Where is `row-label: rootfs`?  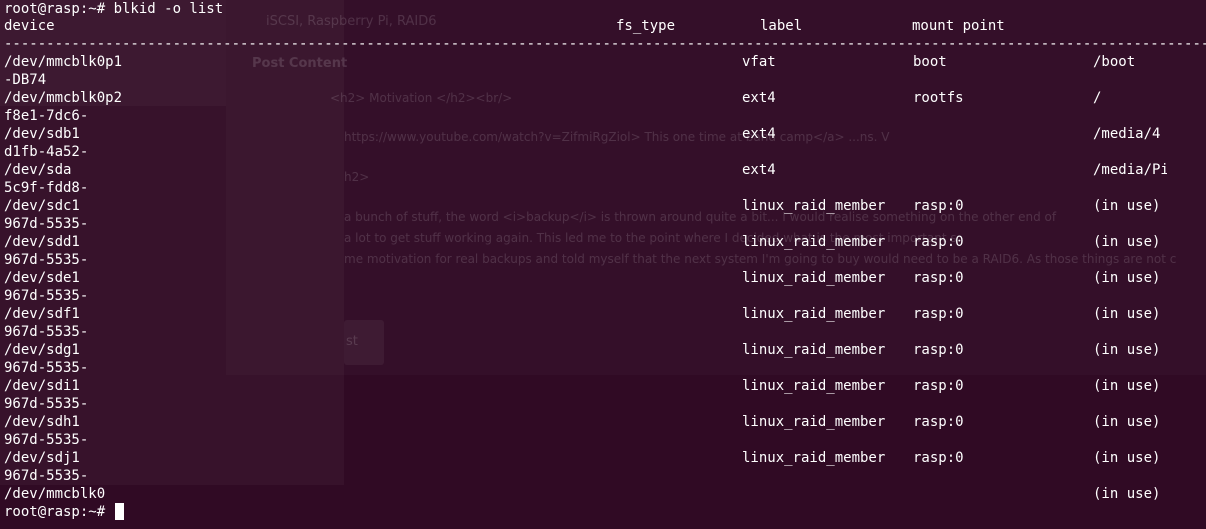
row-label: rootfs is located at coordinates (938, 98).